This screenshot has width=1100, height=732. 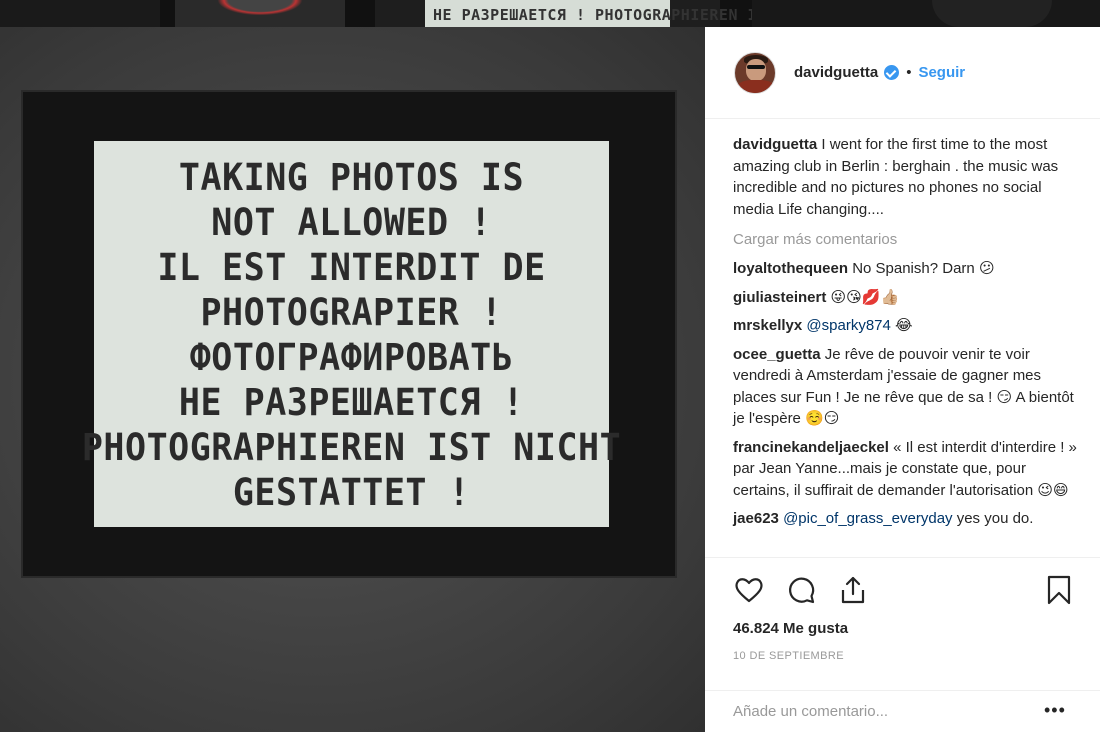 What do you see at coordinates (822, 418) in the screenshot?
I see `comment-emoji: ☺️😏` at bounding box center [822, 418].